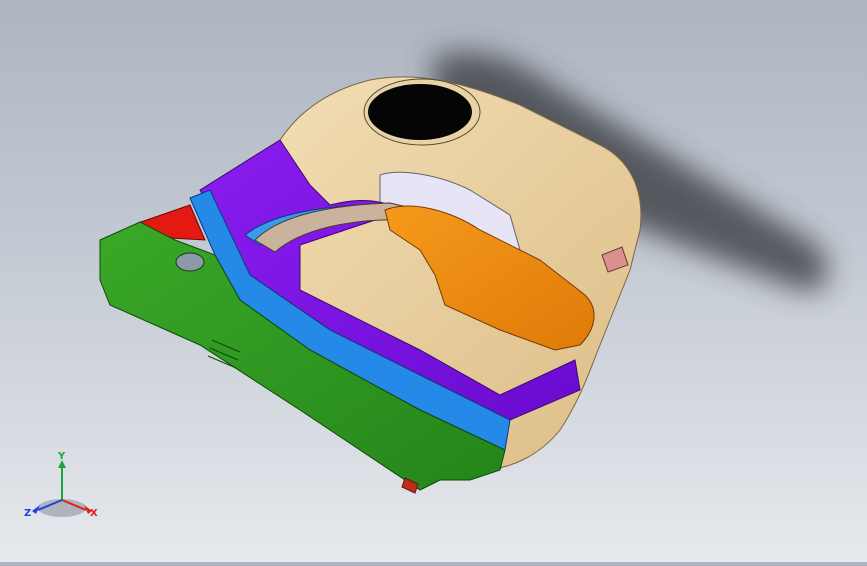 The image size is (867, 566). I want to click on y-axis-label: Y, so click(61, 456).